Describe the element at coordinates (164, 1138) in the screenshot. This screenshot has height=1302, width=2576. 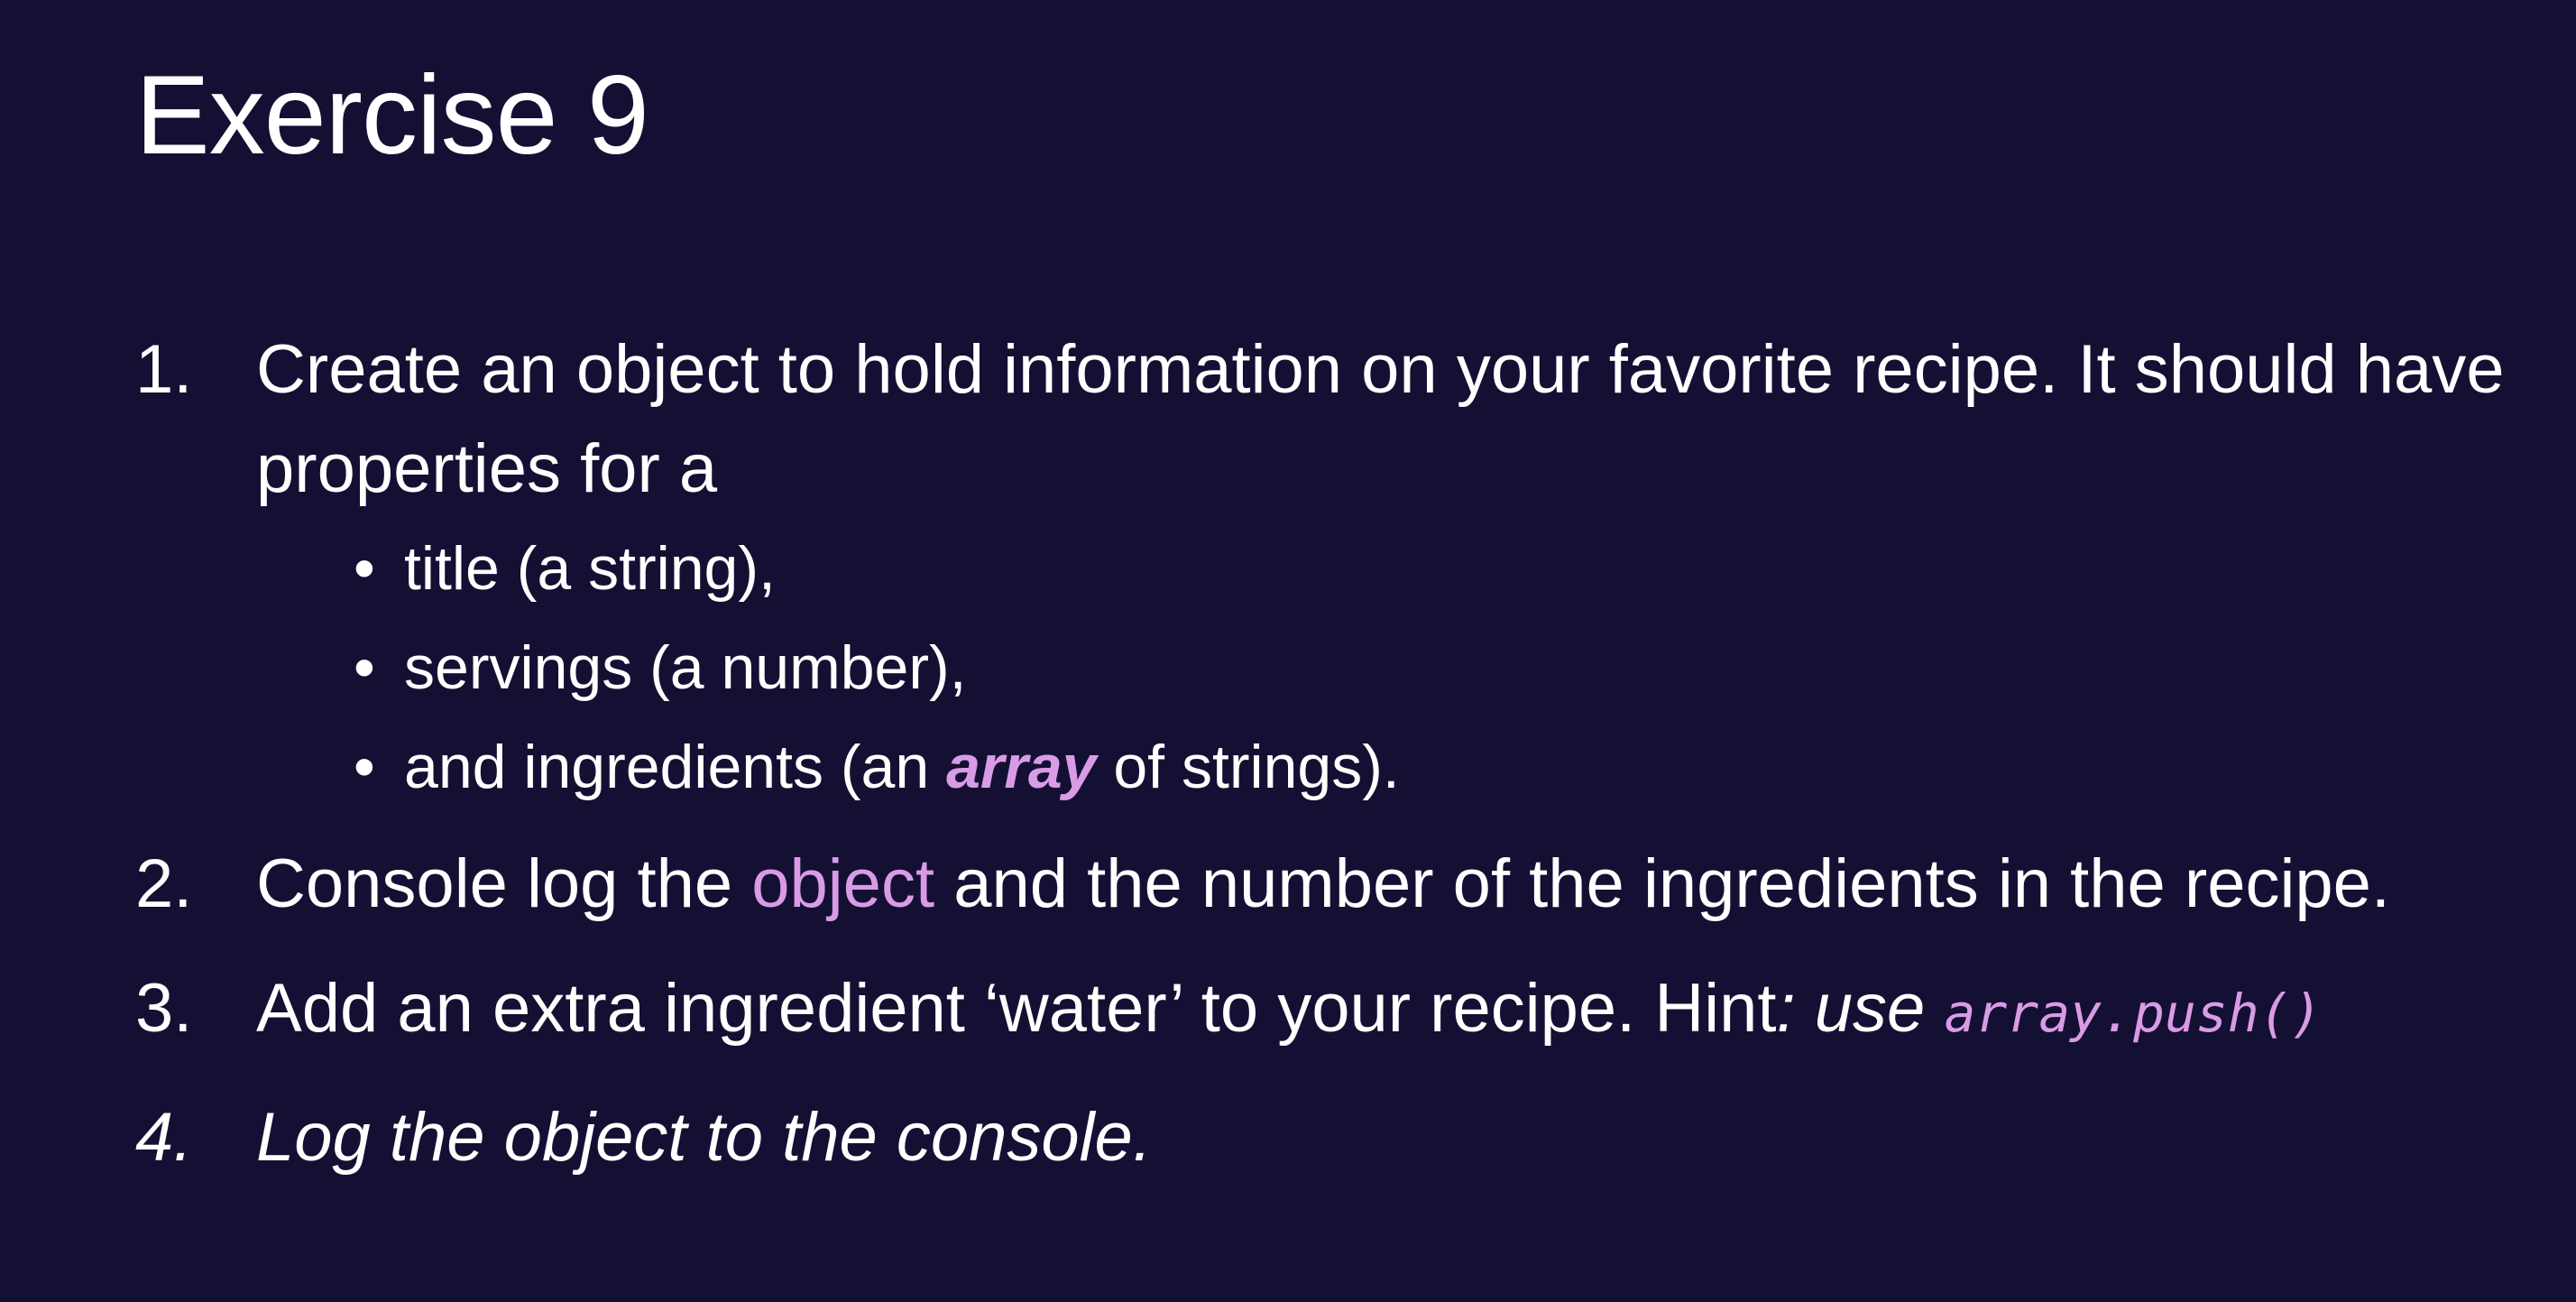
I see `list-number: 4.` at that location.